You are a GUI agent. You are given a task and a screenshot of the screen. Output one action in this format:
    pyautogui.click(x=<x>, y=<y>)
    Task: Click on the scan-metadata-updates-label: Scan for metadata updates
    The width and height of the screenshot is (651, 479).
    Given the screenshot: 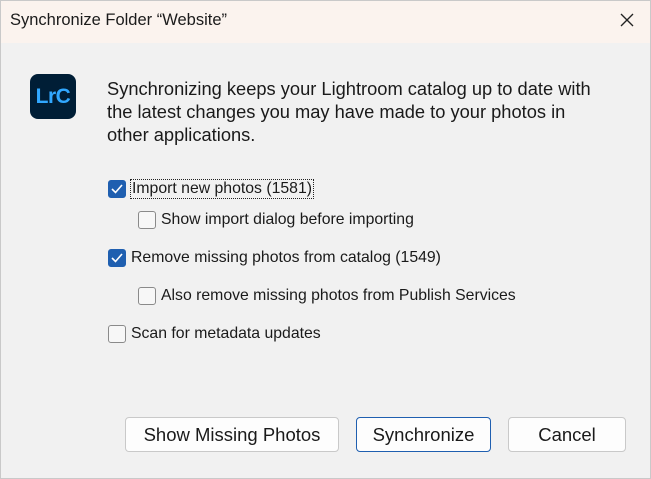 What is the action you would take?
    pyautogui.click(x=226, y=334)
    